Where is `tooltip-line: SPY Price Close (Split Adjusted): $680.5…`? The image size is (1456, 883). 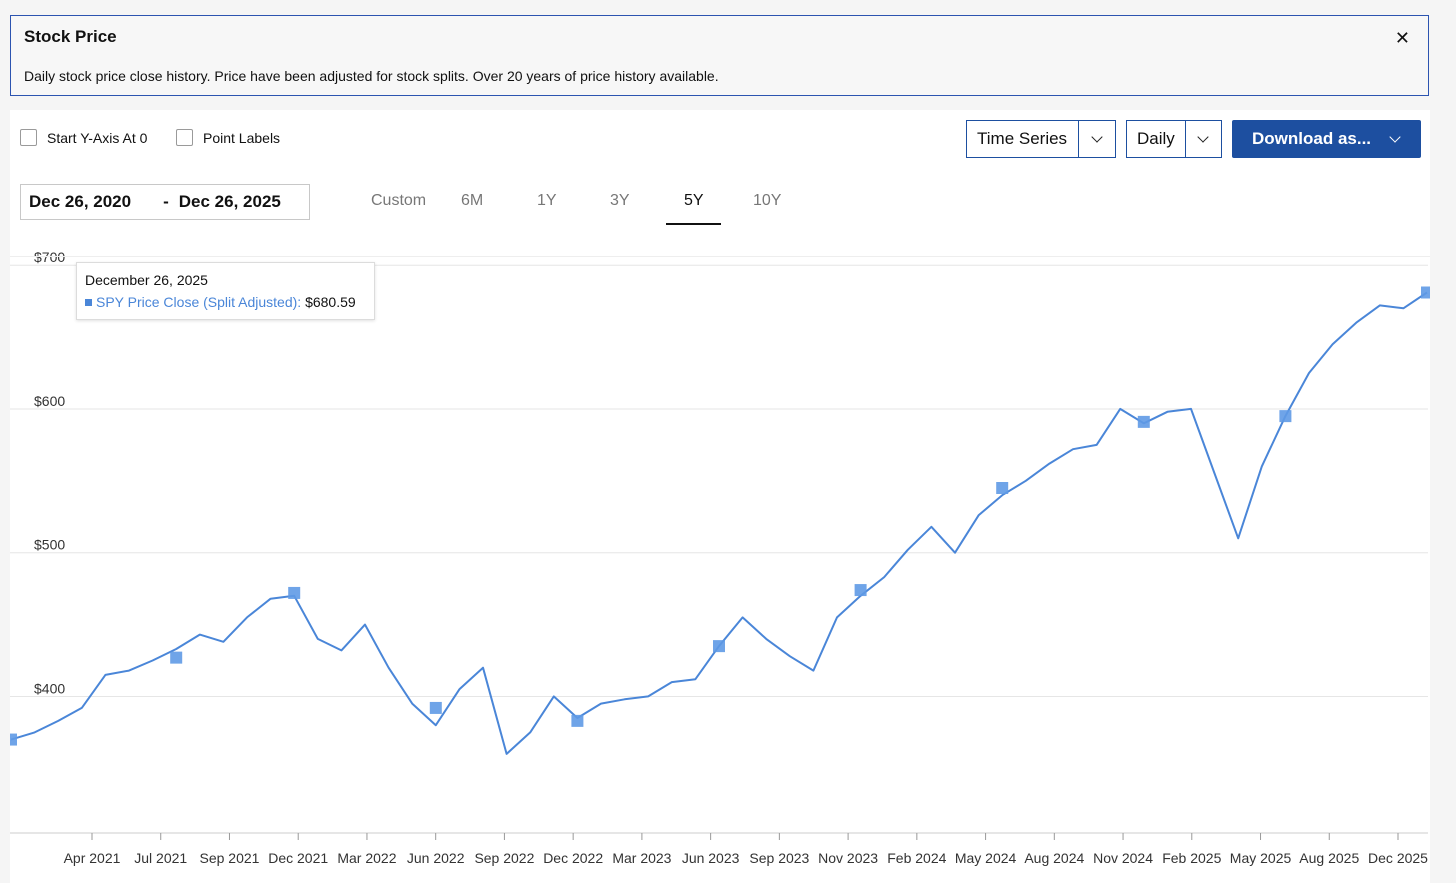
tooltip-line: SPY Price Close (Split Adjusted): $680.5… is located at coordinates (220, 302).